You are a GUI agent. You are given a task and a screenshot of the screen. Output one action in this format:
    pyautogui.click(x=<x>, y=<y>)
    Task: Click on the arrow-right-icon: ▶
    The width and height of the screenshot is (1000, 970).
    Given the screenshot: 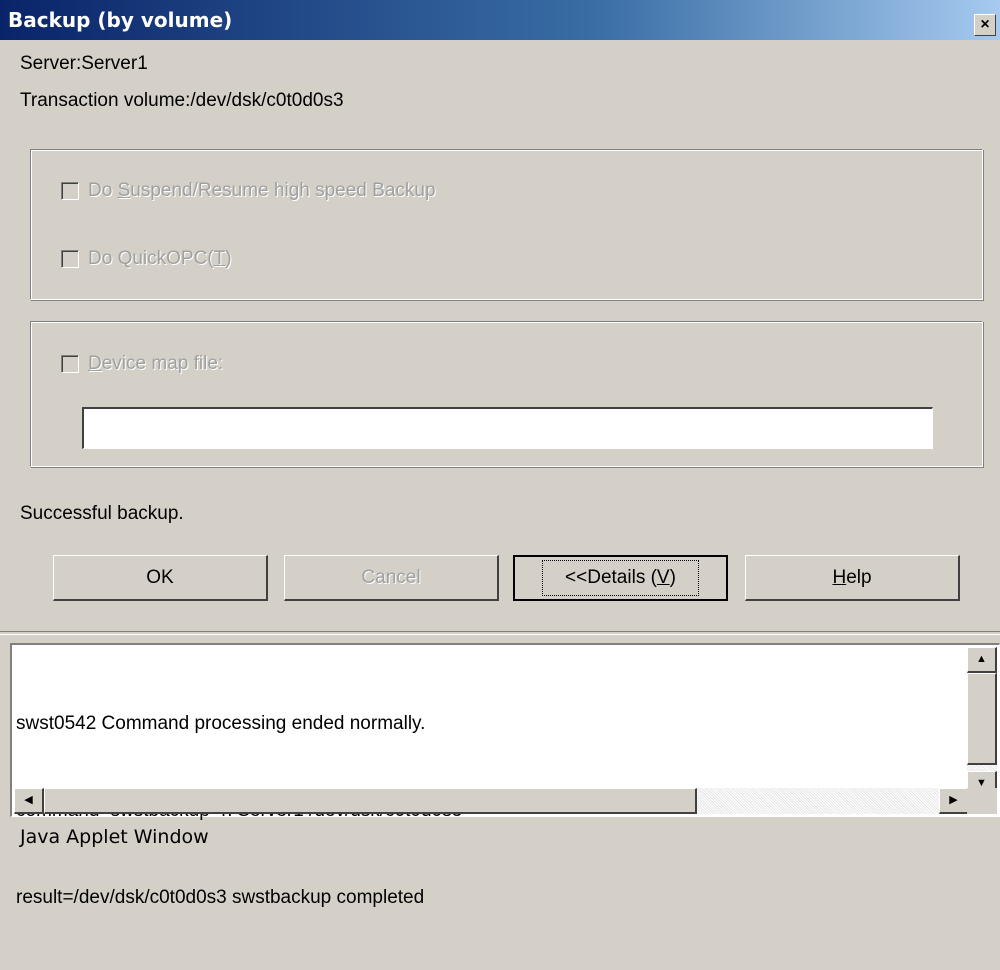 What is the action you would take?
    pyautogui.click(x=953, y=800)
    